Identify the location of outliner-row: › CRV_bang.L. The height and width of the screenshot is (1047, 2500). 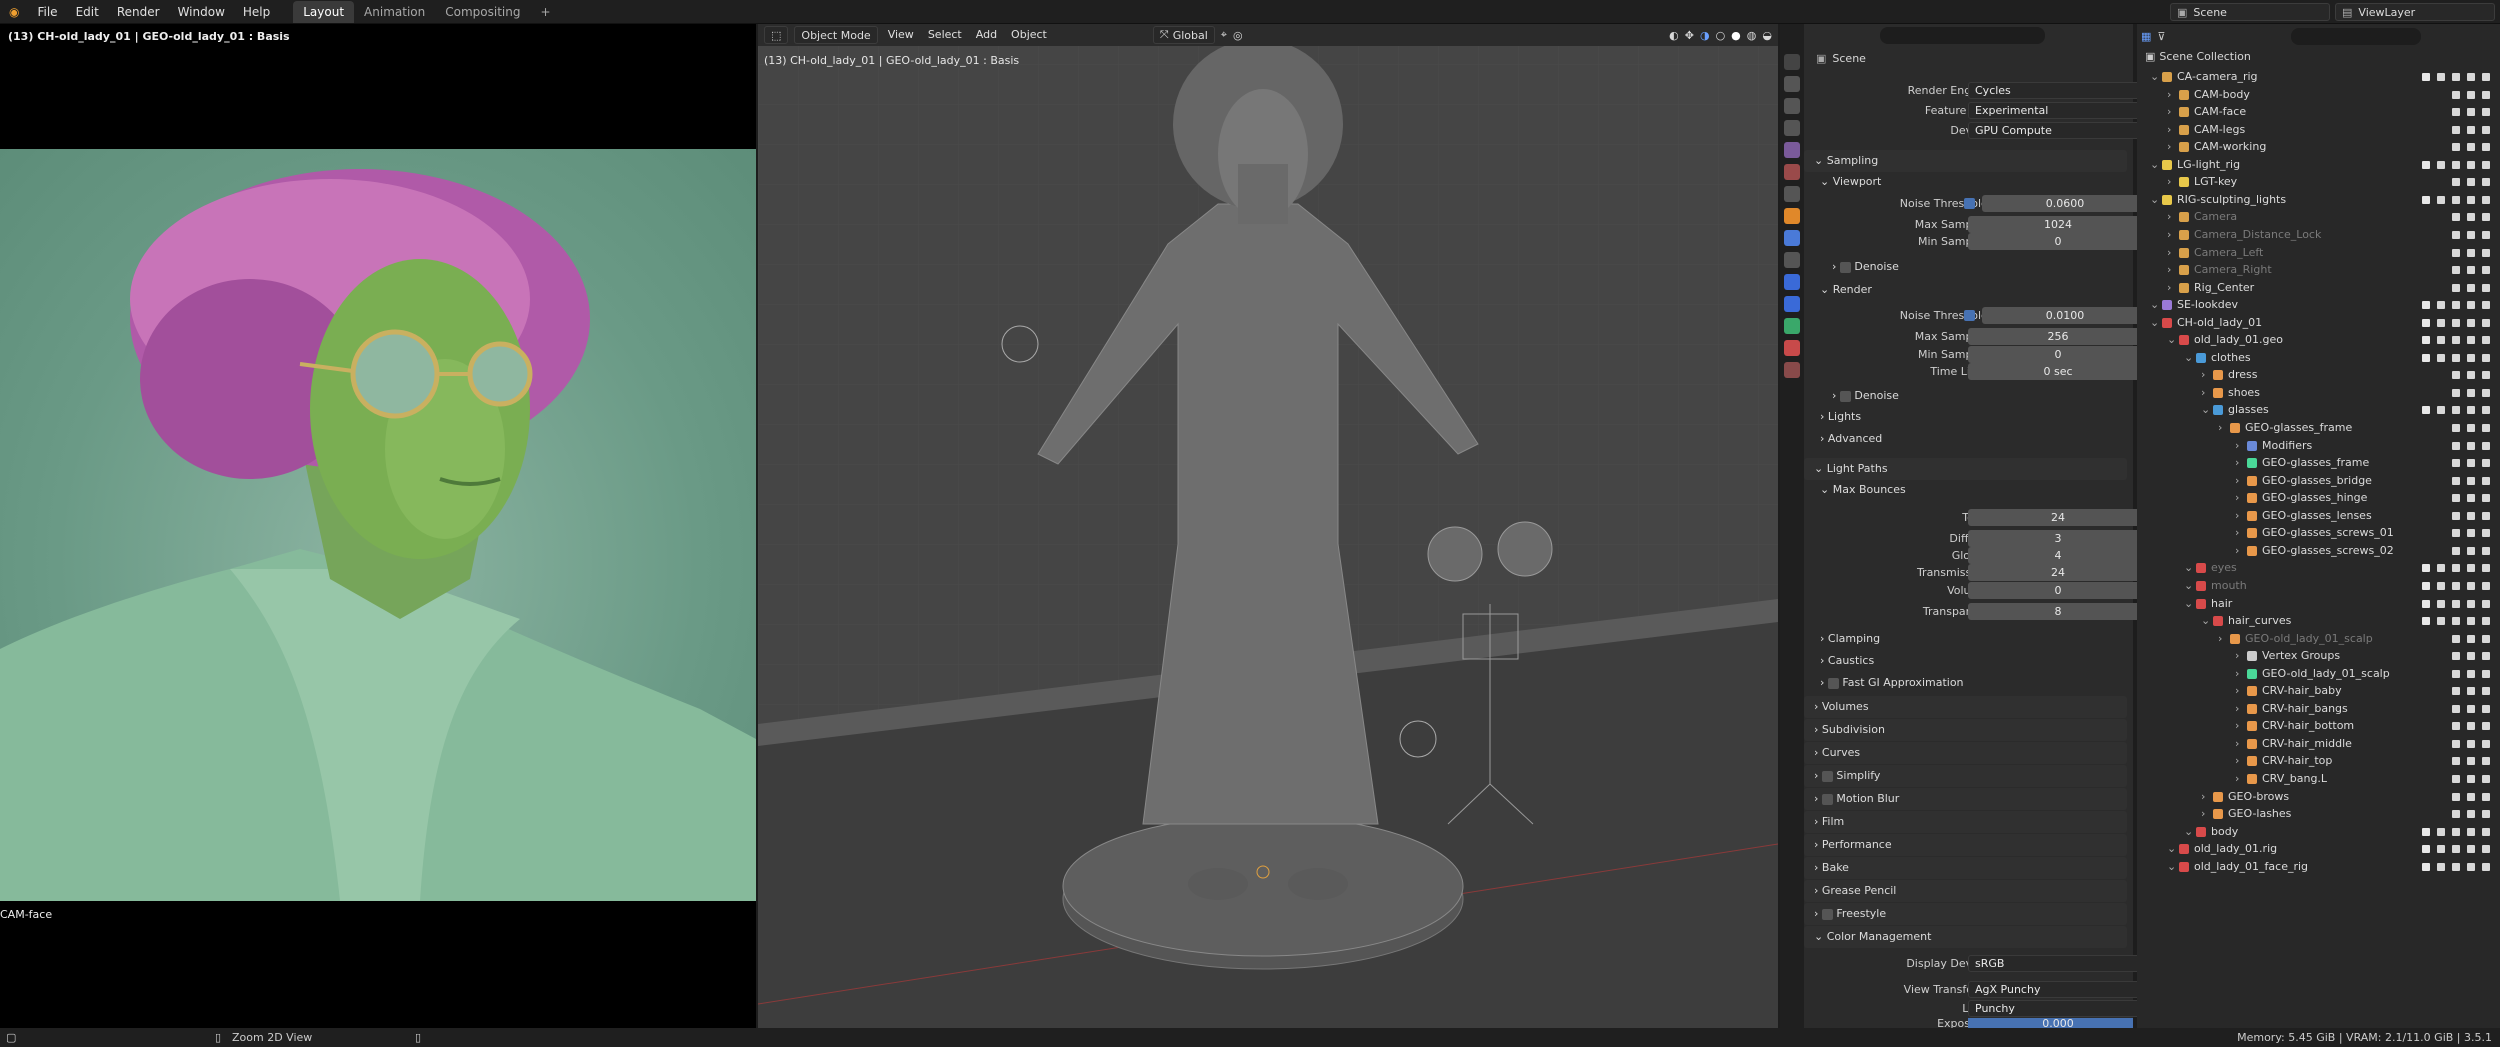
(2318, 779).